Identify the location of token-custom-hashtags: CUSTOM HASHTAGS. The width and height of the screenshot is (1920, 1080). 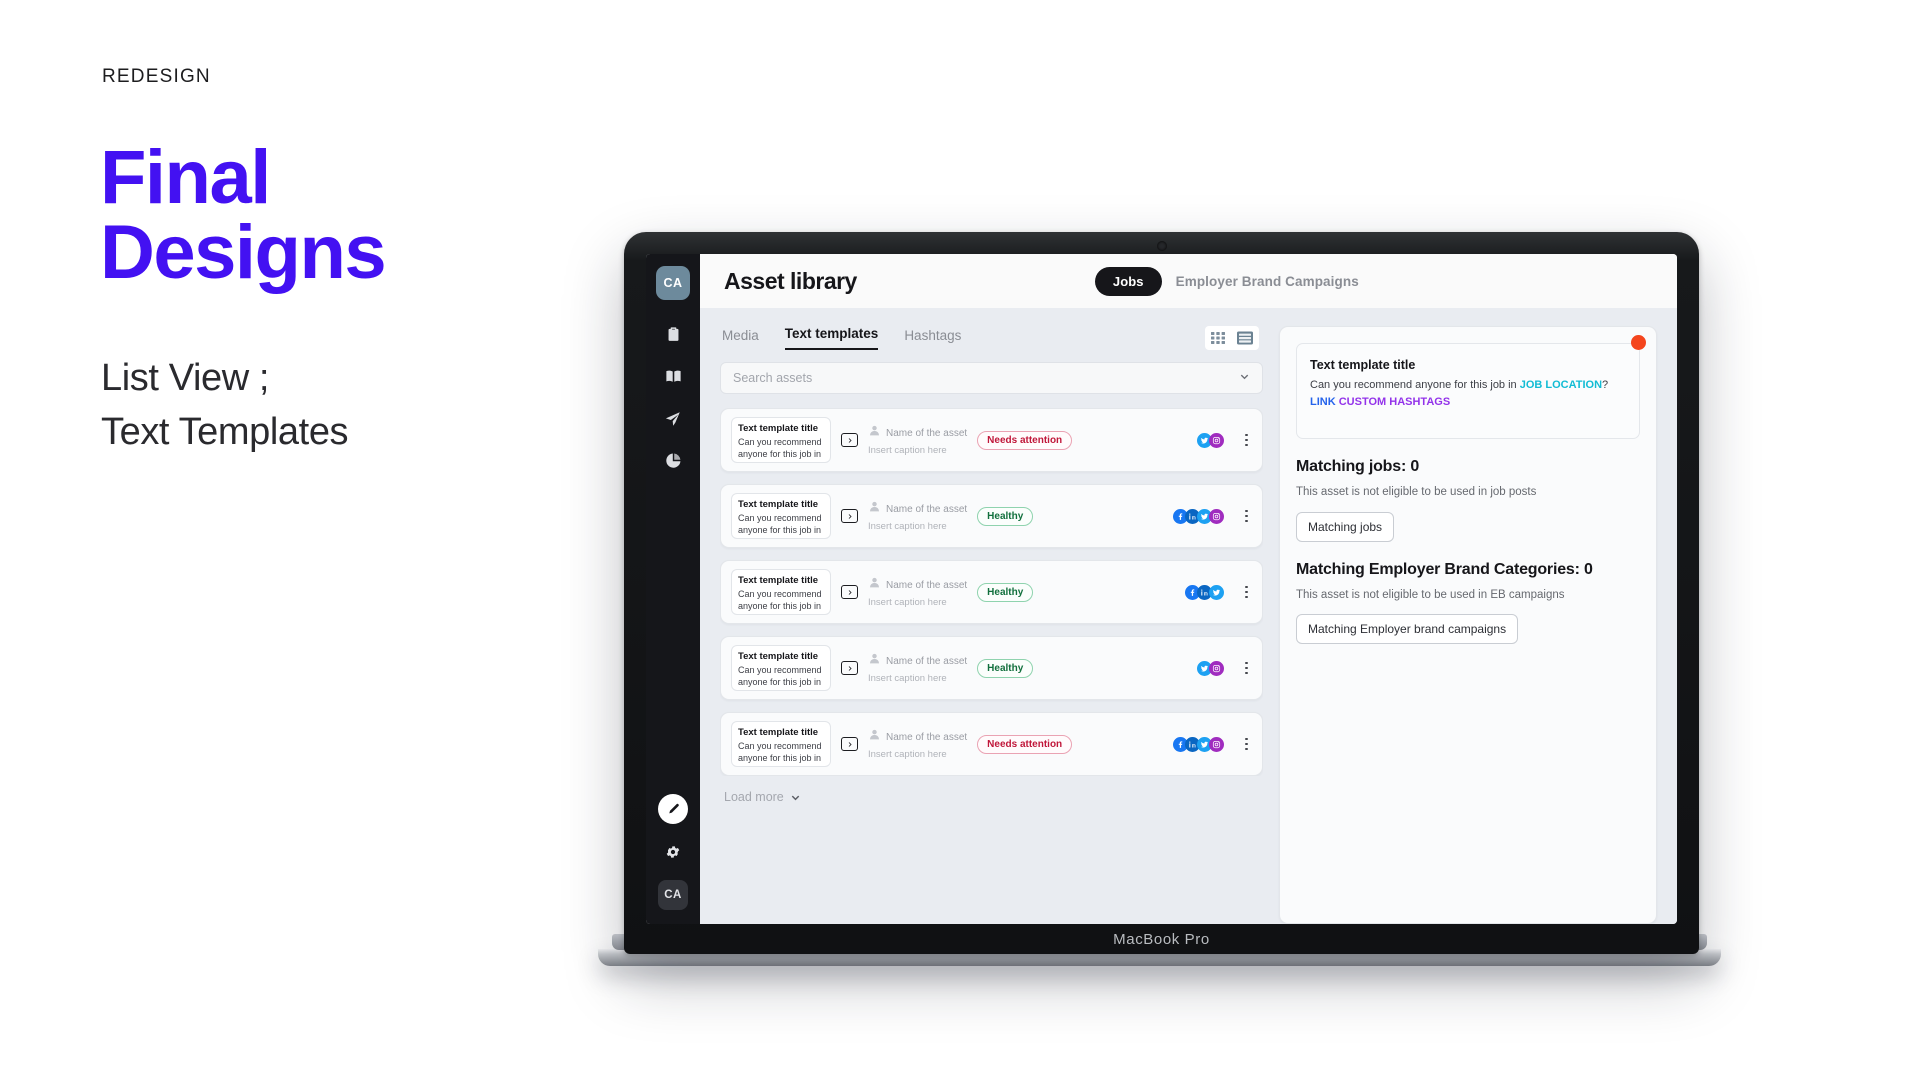
(1394, 401).